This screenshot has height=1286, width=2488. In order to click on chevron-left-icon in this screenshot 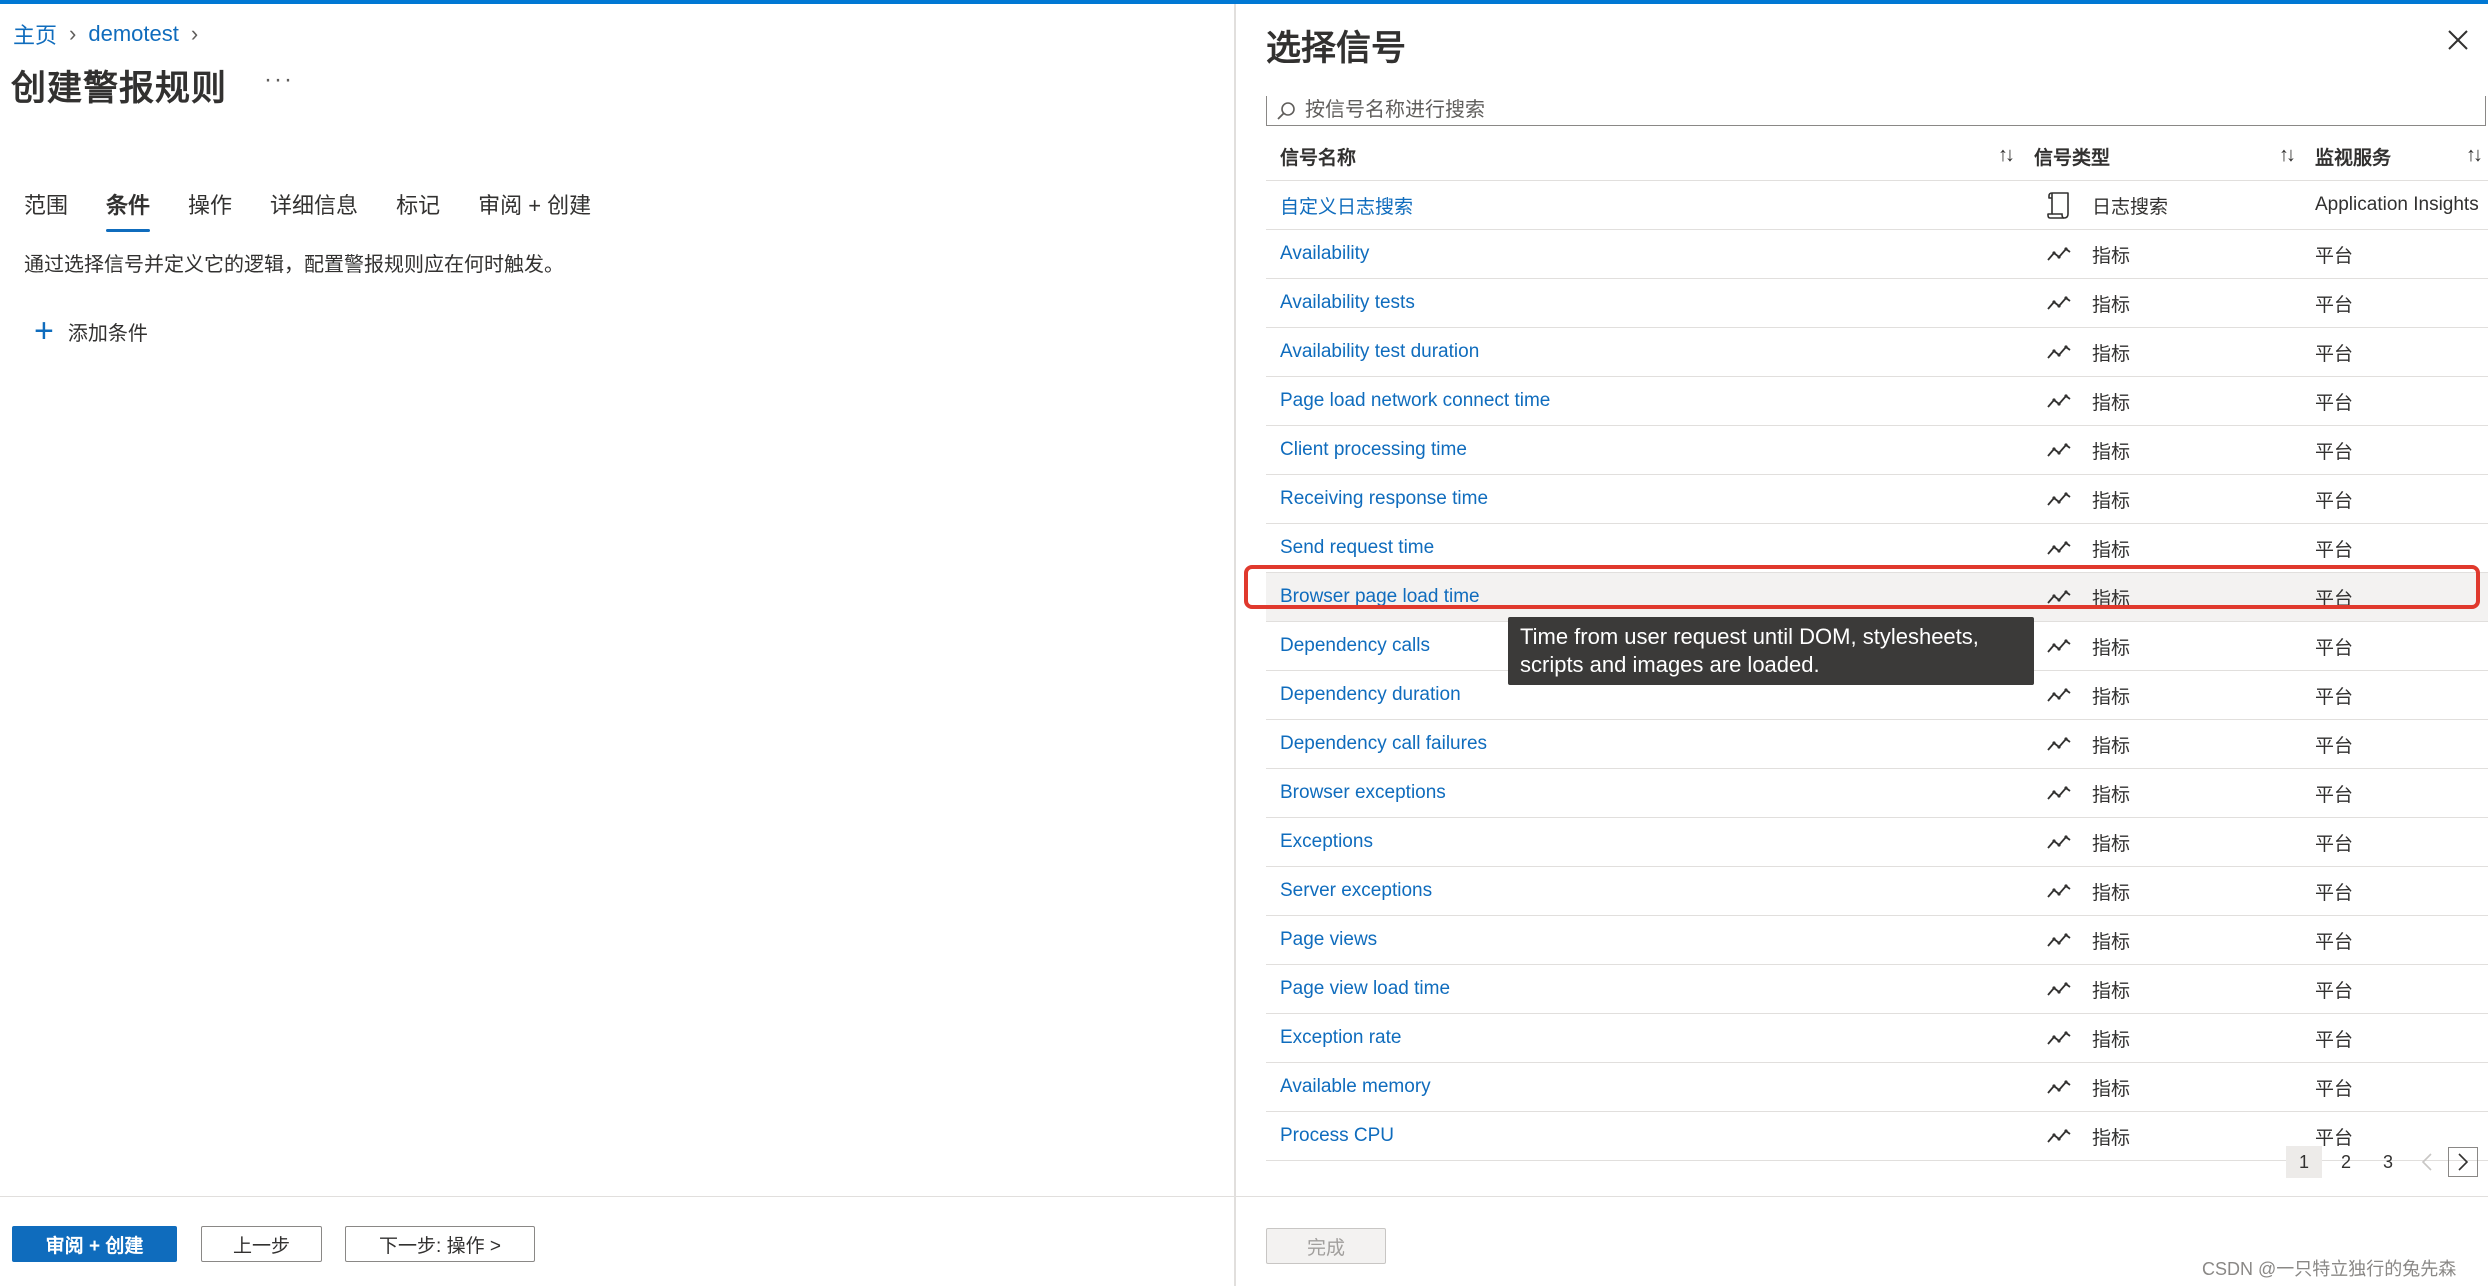, I will do `click(2427, 1162)`.